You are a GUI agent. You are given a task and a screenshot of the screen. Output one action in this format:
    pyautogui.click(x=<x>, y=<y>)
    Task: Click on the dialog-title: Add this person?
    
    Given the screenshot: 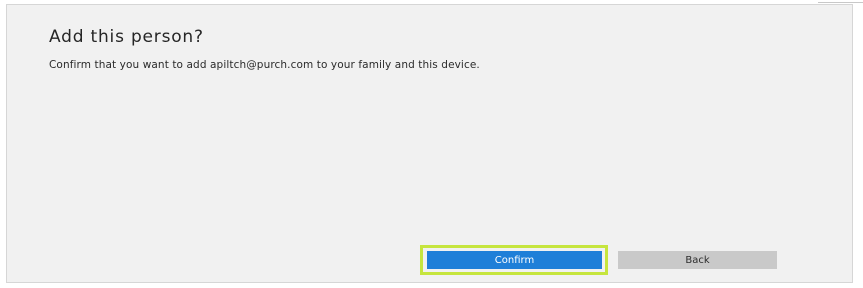 What is the action you would take?
    pyautogui.click(x=126, y=37)
    